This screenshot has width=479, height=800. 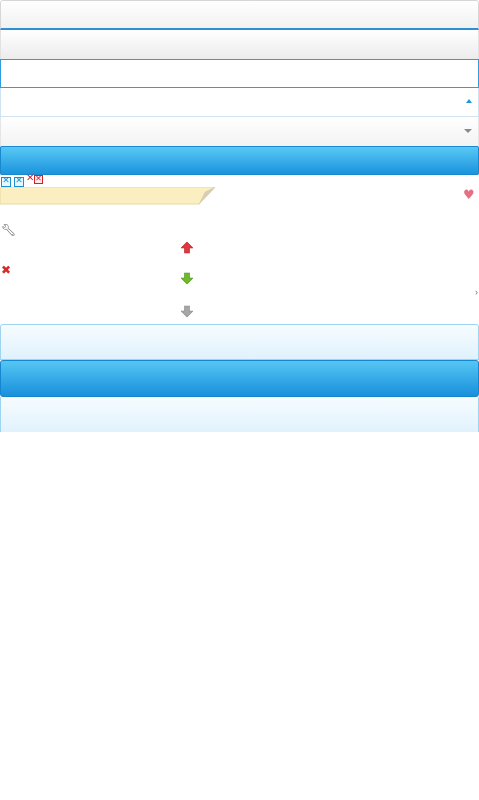 What do you see at coordinates (468, 131) in the screenshot?
I see `caret-down-icon` at bounding box center [468, 131].